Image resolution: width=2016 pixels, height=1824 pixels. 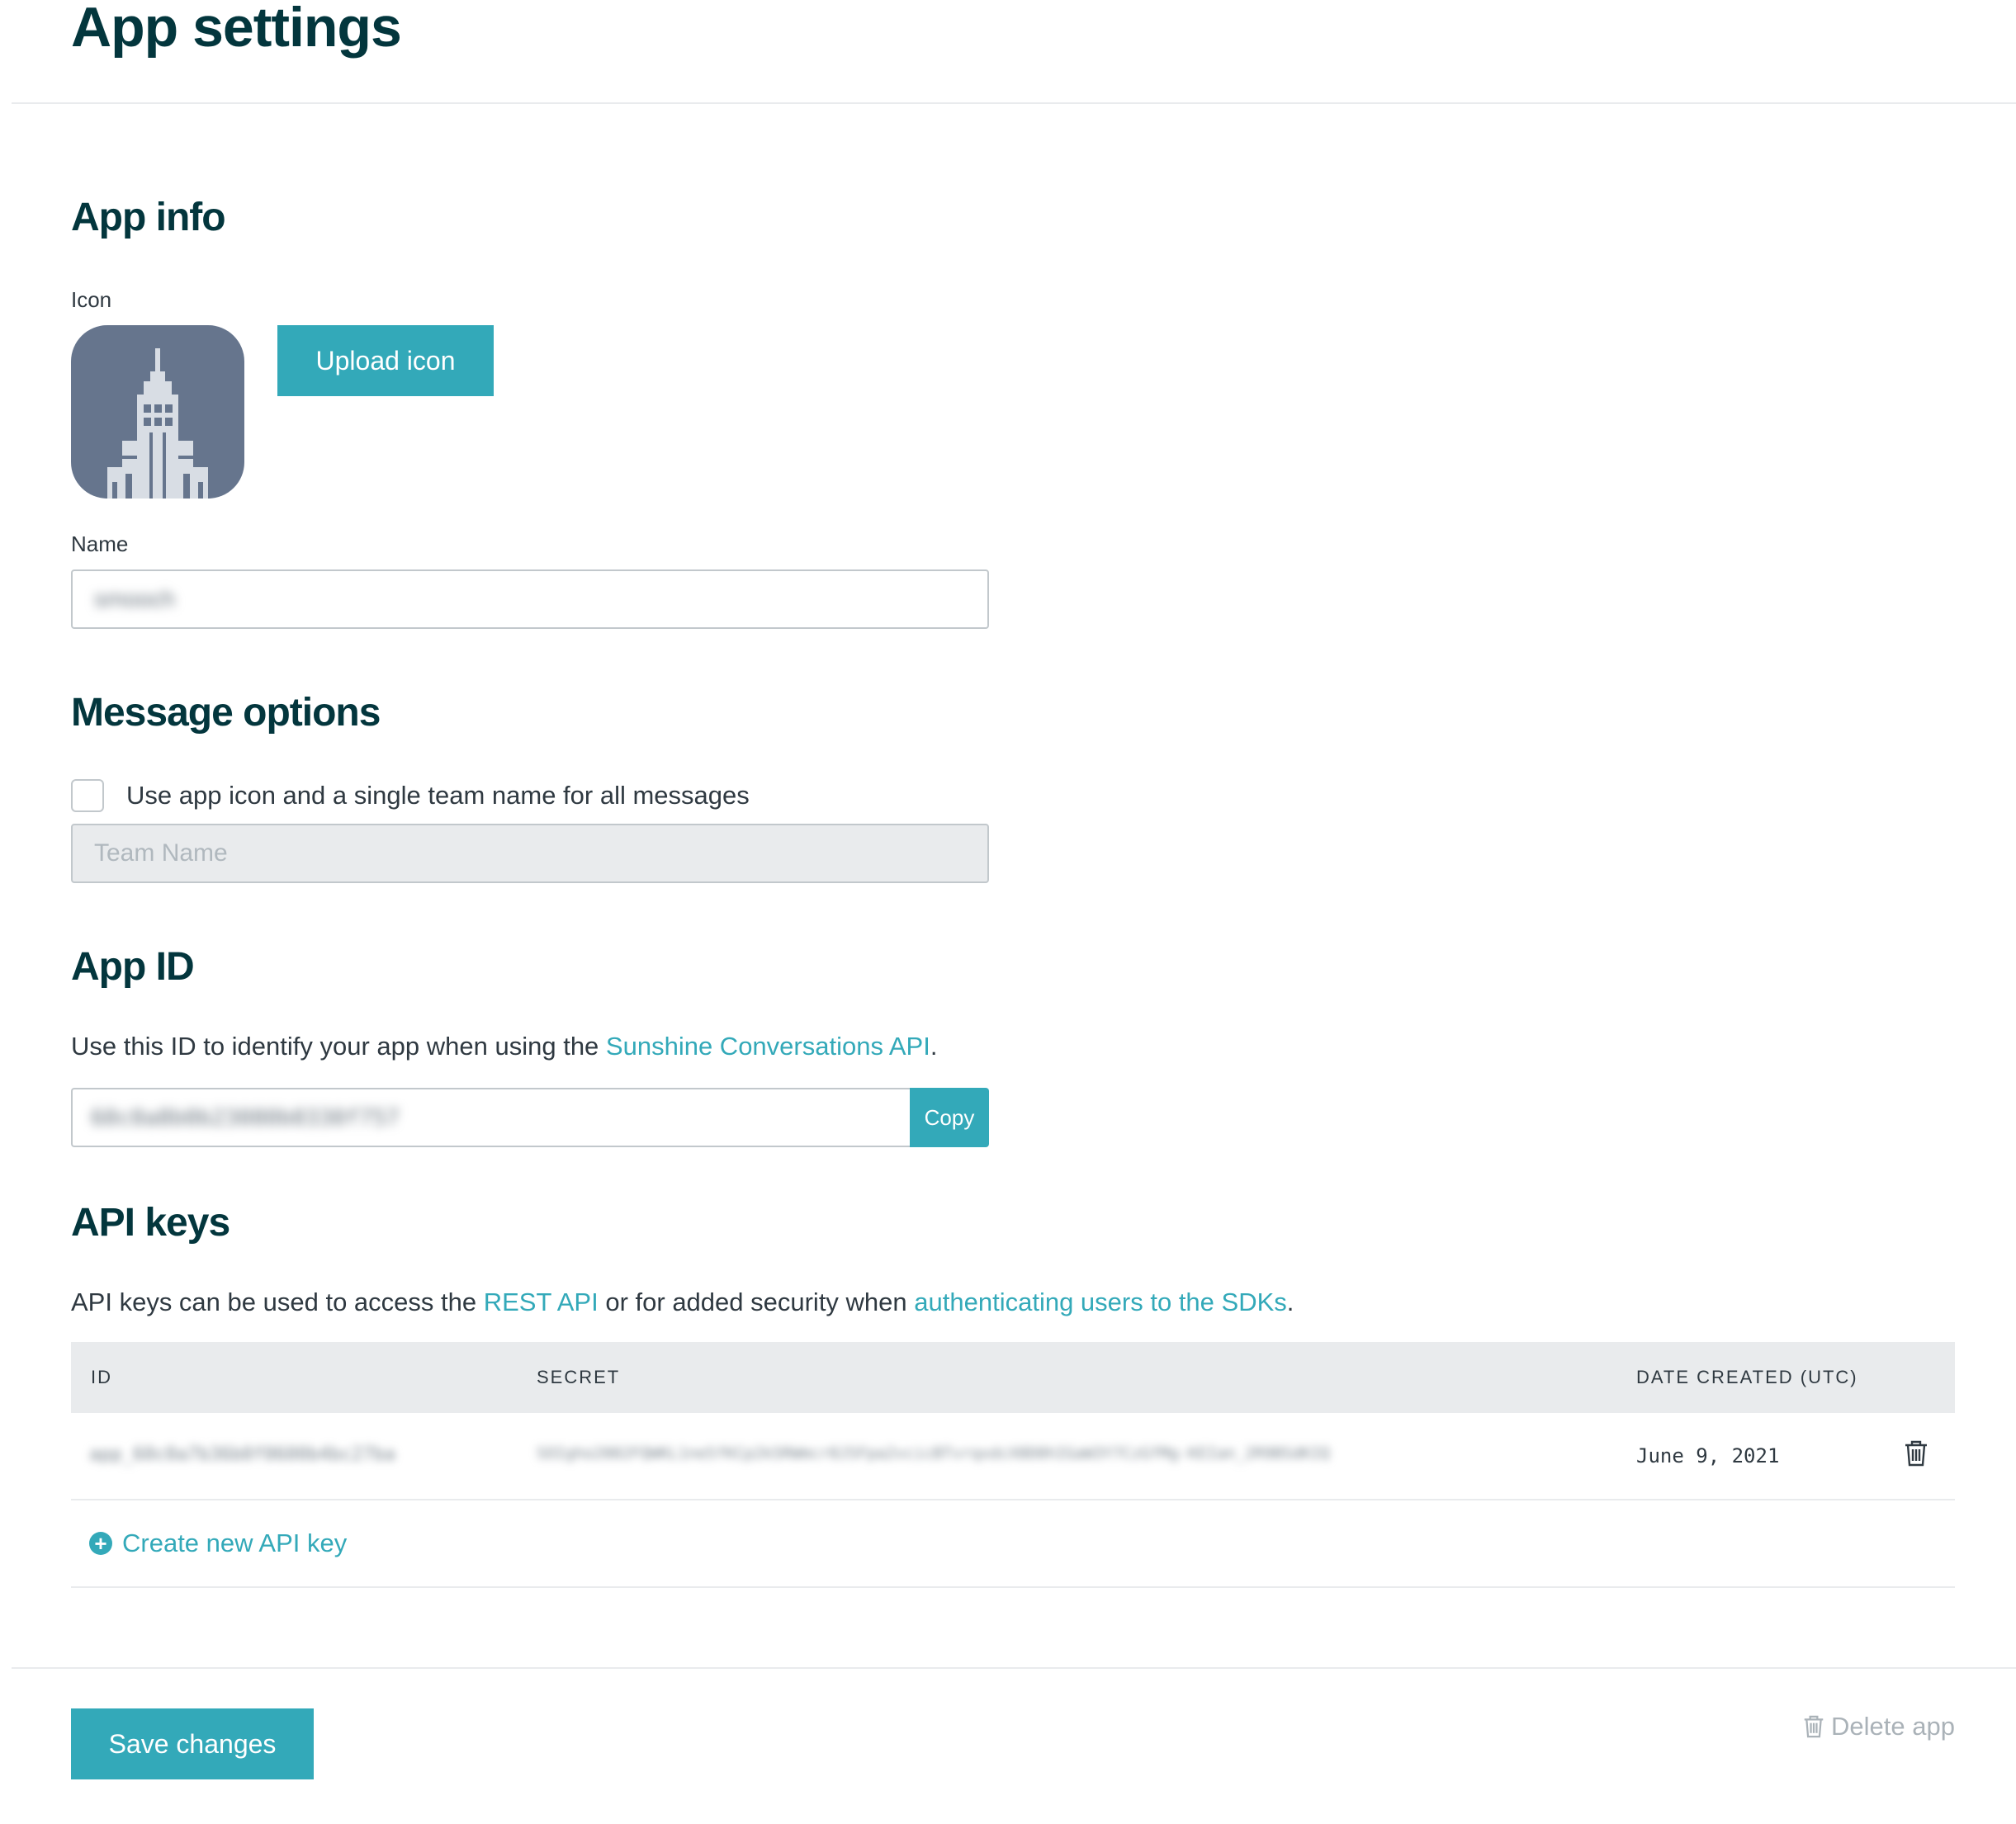 What do you see at coordinates (1916, 1453) in the screenshot?
I see `delete-api-key-icon` at bounding box center [1916, 1453].